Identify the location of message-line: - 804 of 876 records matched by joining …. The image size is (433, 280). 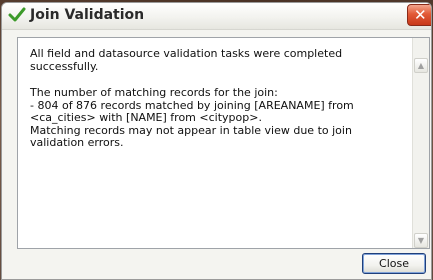
(194, 111).